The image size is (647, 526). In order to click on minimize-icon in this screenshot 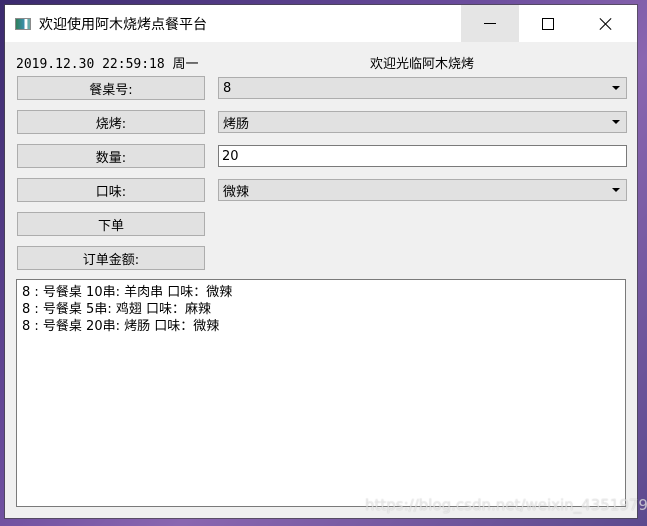, I will do `click(490, 23)`.